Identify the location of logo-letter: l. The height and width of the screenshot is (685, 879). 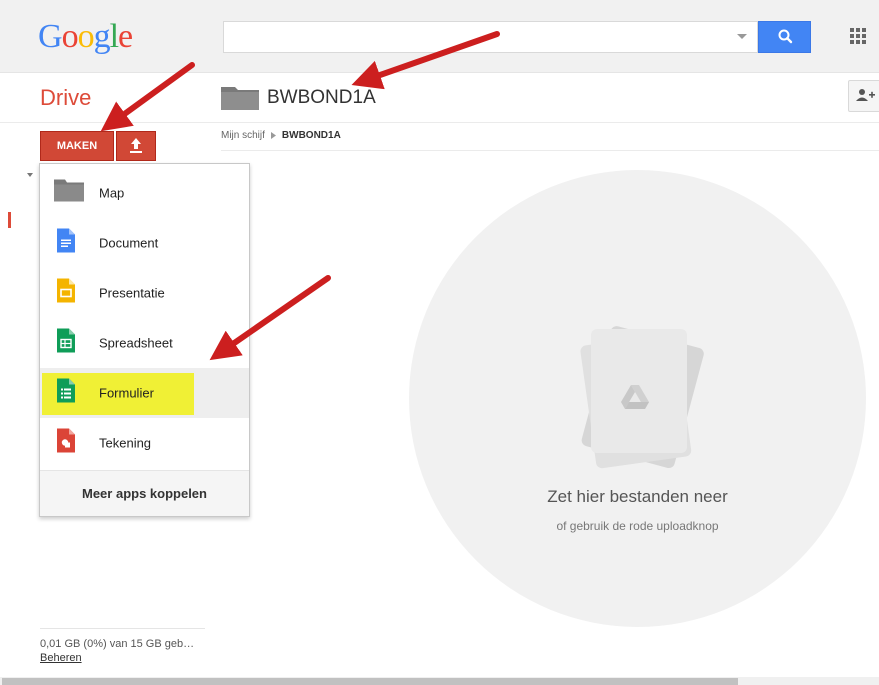
(114, 36).